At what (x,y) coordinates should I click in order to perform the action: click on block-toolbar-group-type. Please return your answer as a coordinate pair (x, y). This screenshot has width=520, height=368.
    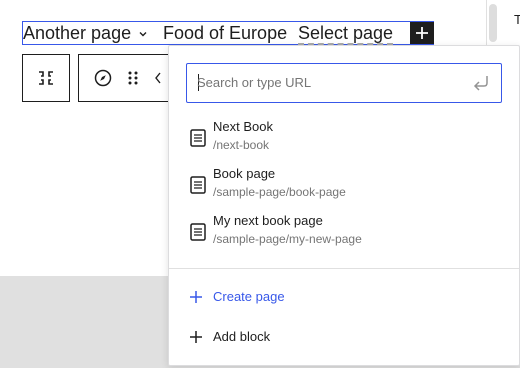
    Looking at the image, I should click on (46, 78).